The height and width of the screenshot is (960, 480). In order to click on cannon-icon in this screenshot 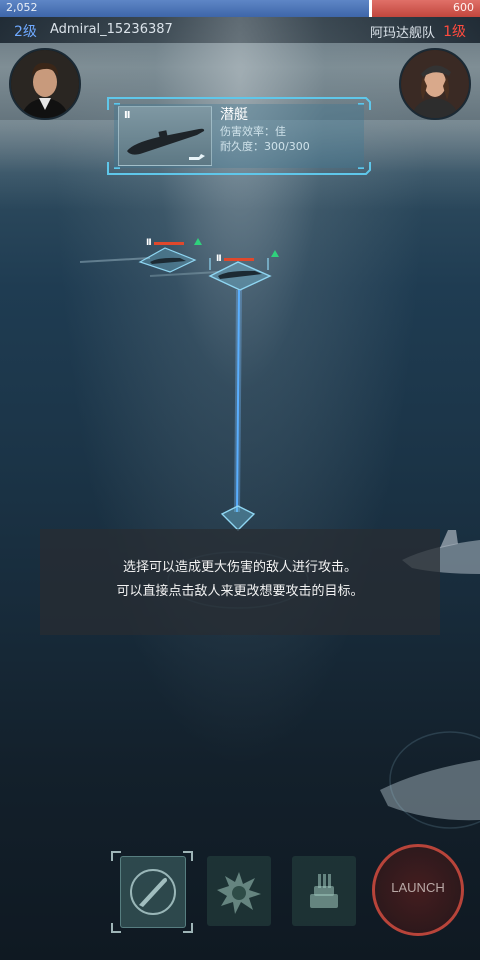, I will do `click(324, 891)`.